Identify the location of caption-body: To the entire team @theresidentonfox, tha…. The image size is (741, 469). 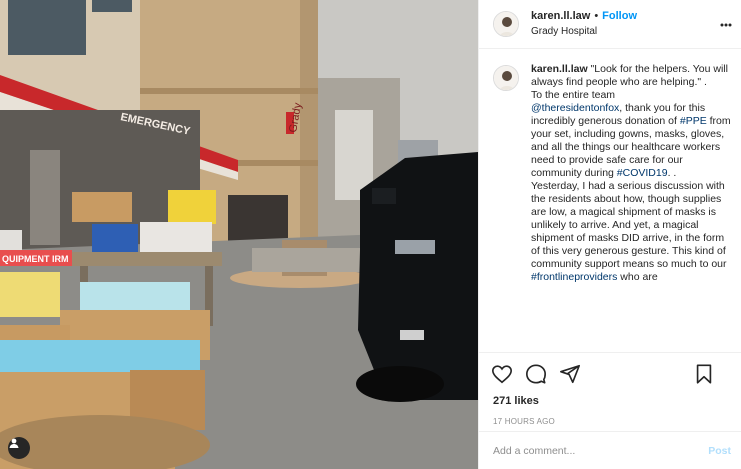
(631, 134).